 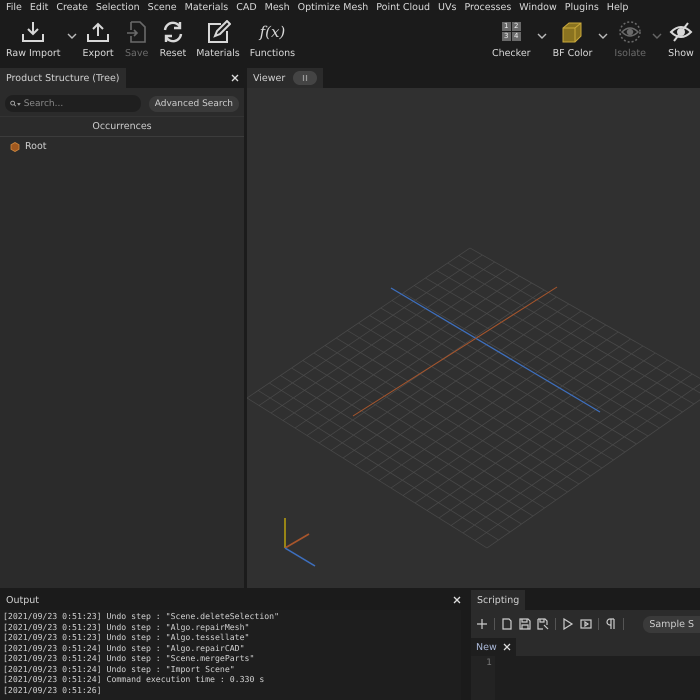 What do you see at coordinates (617, 7) in the screenshot?
I see `menu-item: Help` at bounding box center [617, 7].